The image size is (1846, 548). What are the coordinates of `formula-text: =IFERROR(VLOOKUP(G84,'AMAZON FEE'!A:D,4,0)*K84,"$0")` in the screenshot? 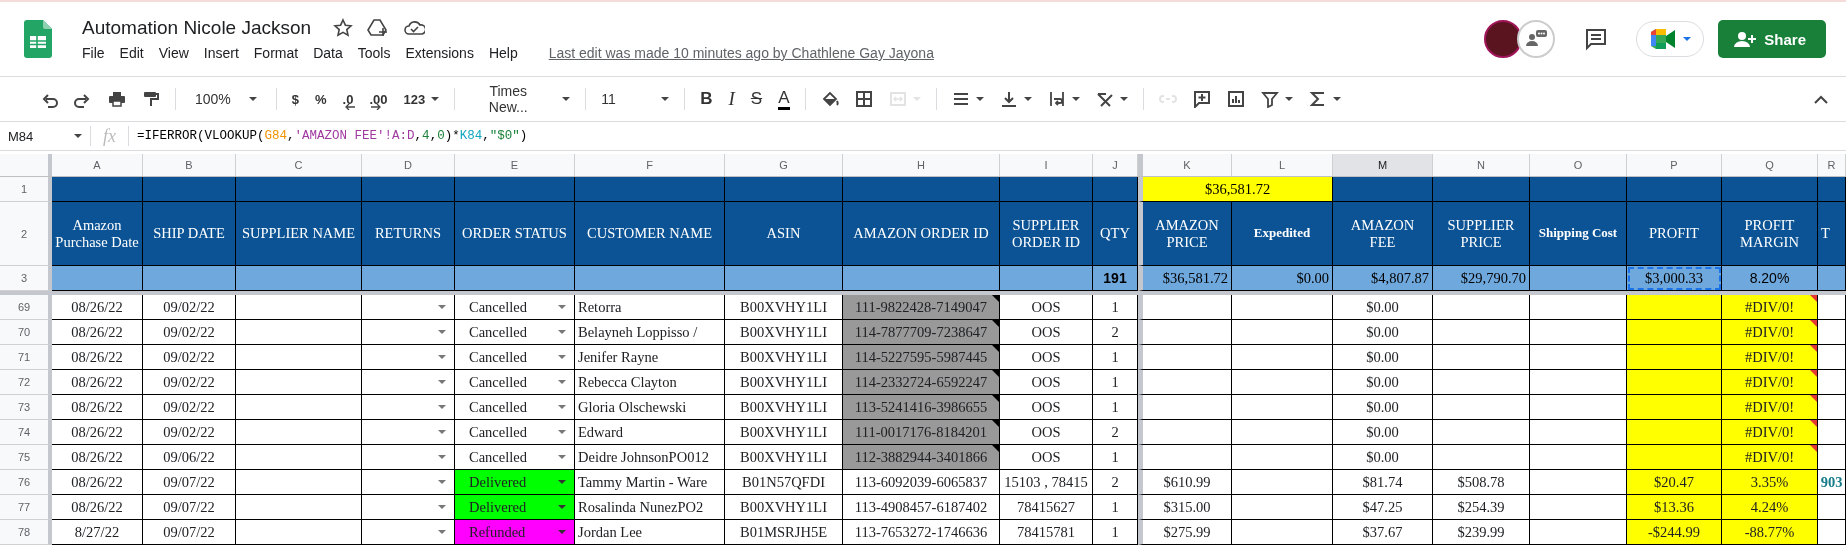 It's located at (328, 136).